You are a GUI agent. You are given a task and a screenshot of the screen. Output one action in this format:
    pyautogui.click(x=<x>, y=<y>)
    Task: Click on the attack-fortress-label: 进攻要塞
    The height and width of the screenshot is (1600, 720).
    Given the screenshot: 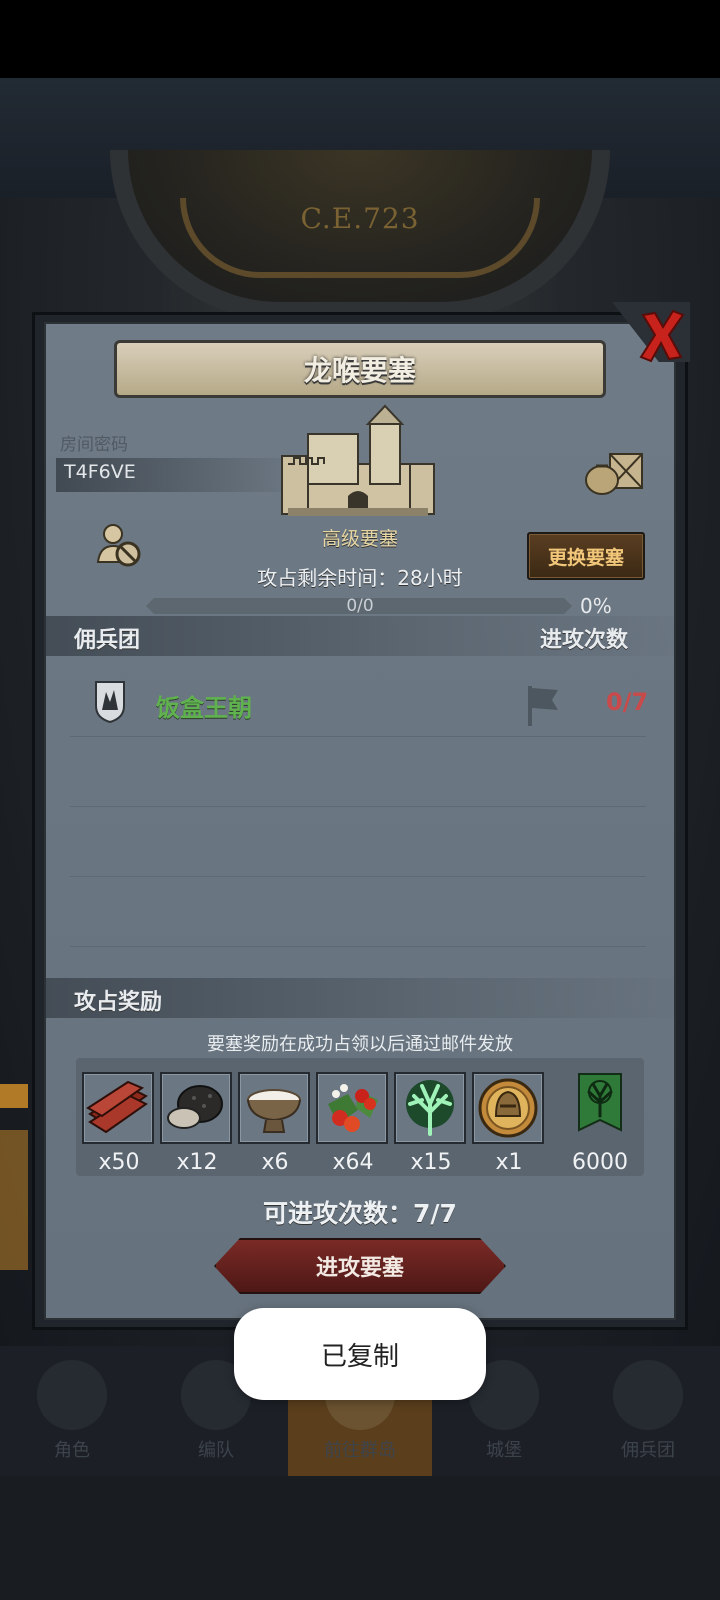 What is the action you would take?
    pyautogui.click(x=359, y=1268)
    